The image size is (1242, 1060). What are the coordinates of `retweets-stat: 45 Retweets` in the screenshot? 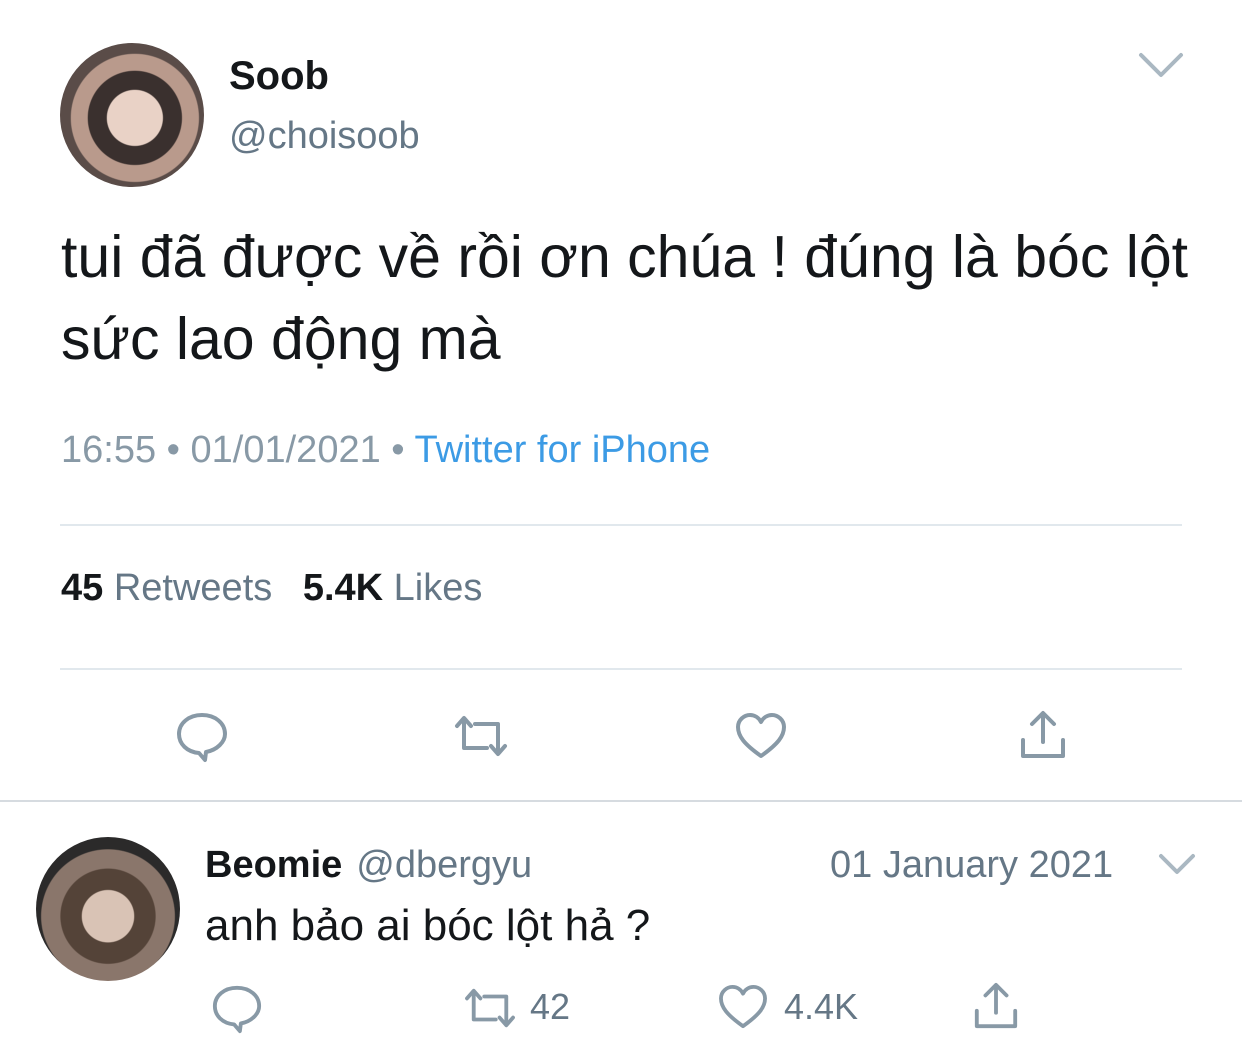 It's located at (166, 588).